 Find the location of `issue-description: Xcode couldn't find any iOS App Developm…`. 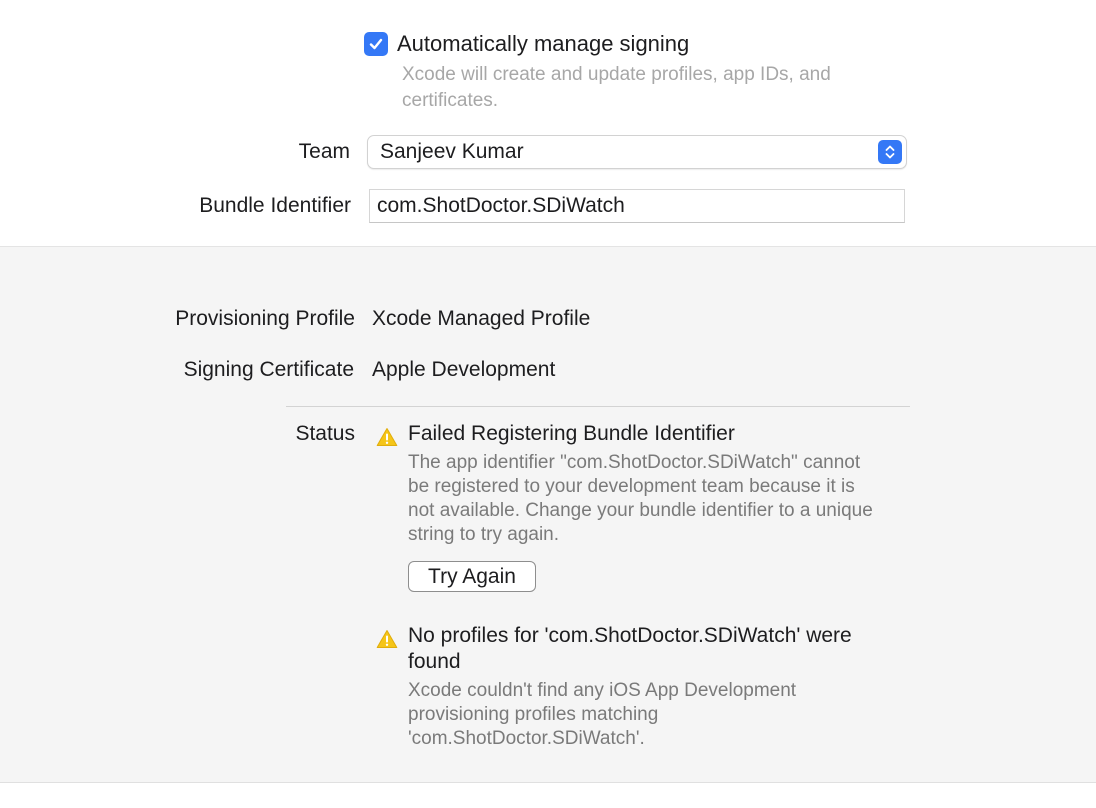

issue-description: Xcode couldn't find any iOS App Developm… is located at coordinates (602, 714).